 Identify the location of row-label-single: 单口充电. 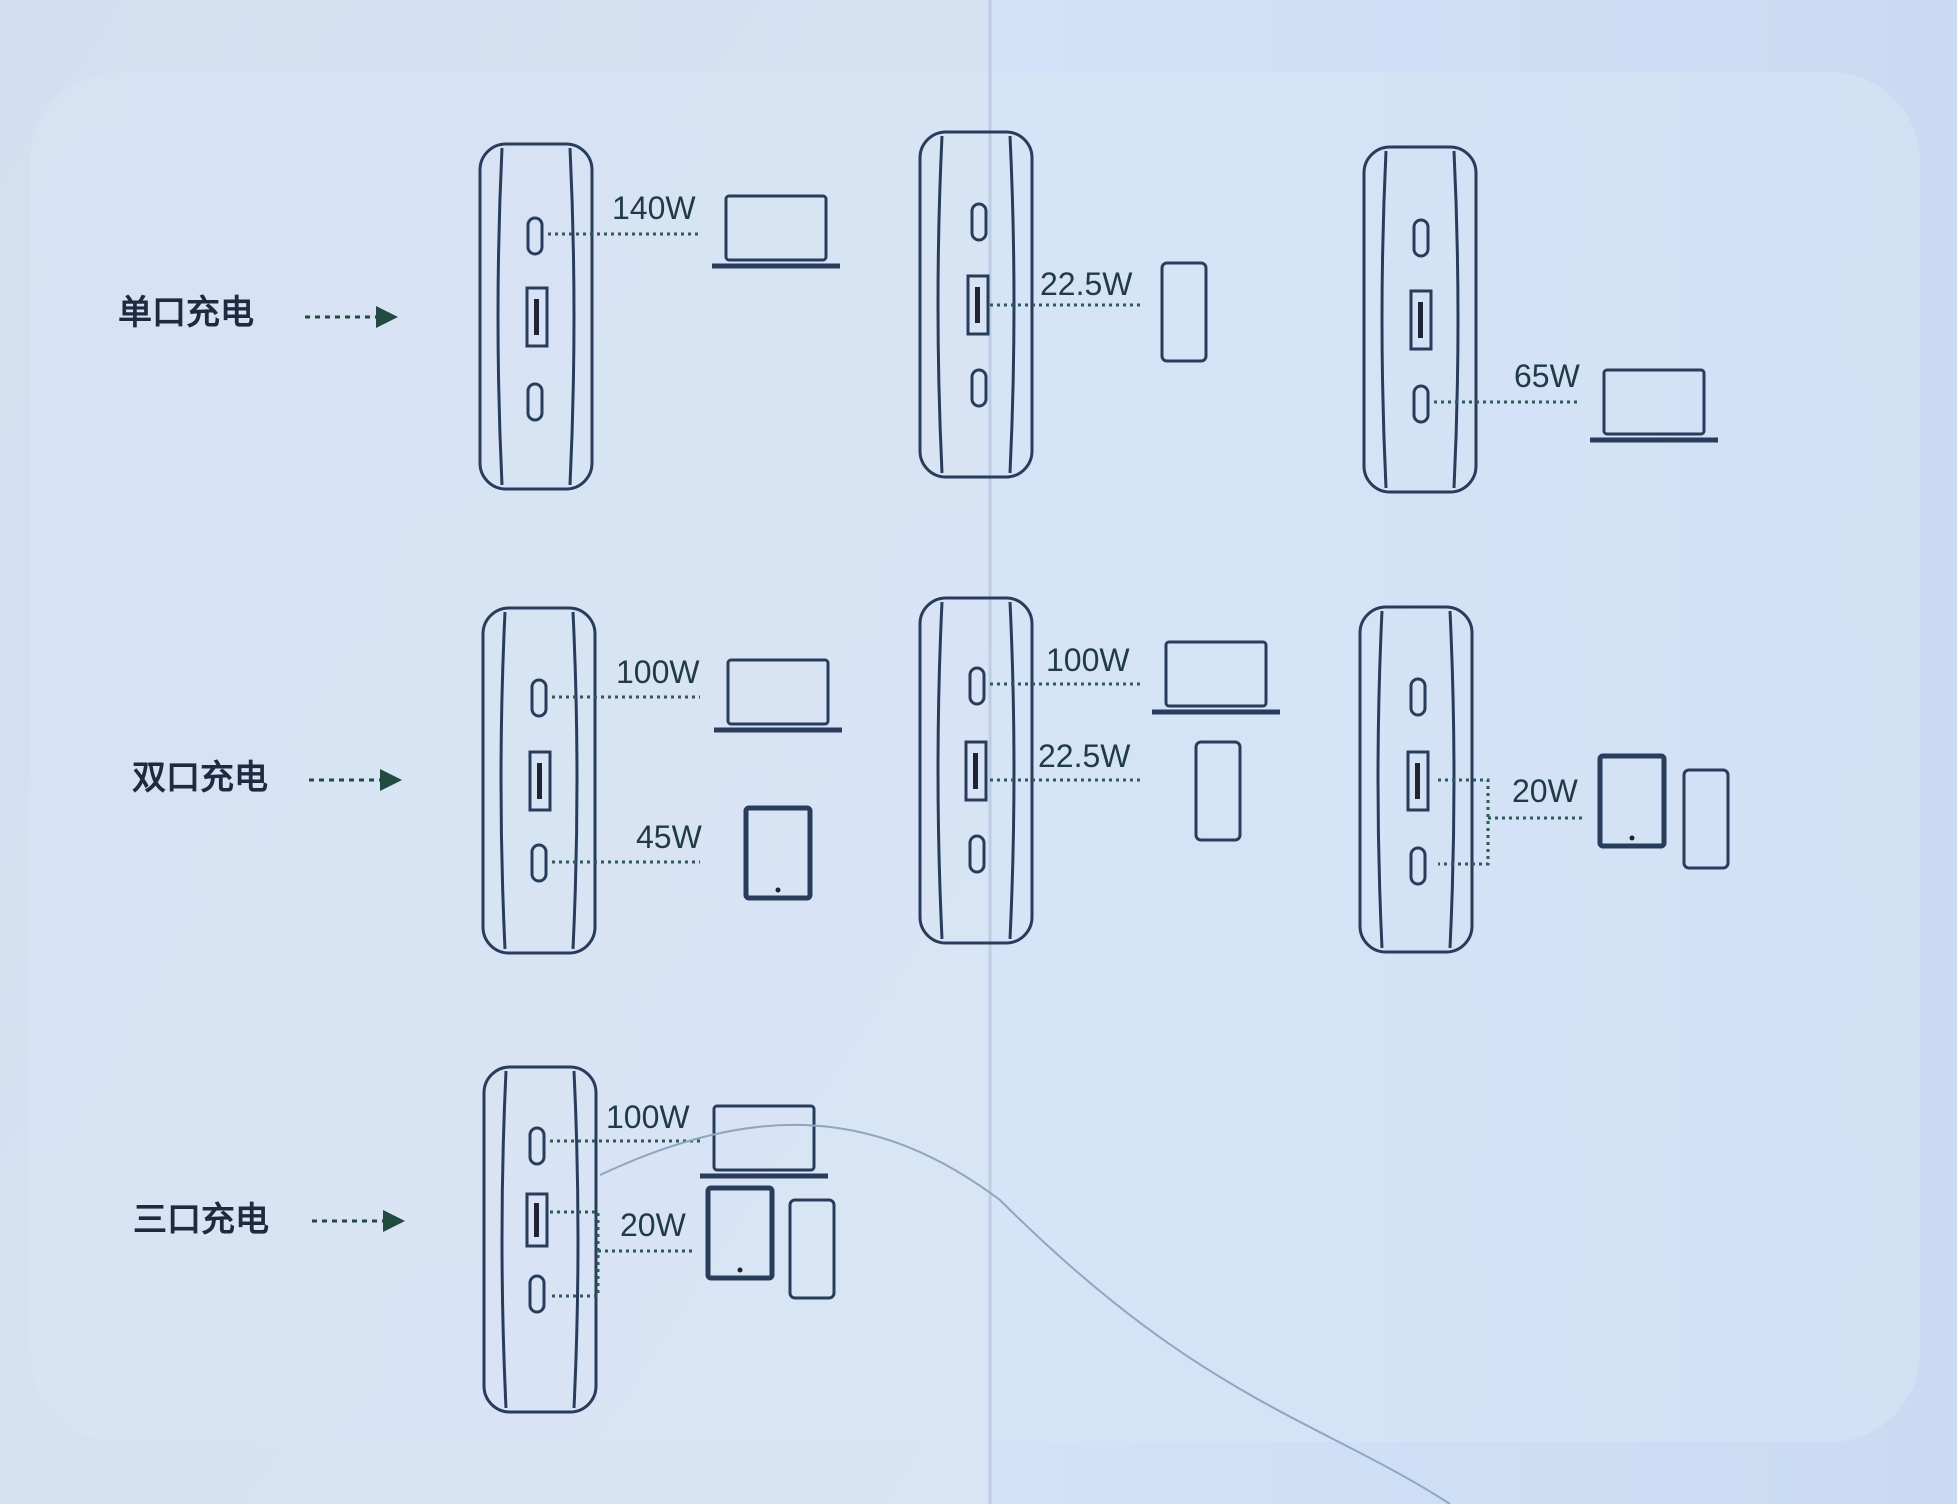
(186, 313).